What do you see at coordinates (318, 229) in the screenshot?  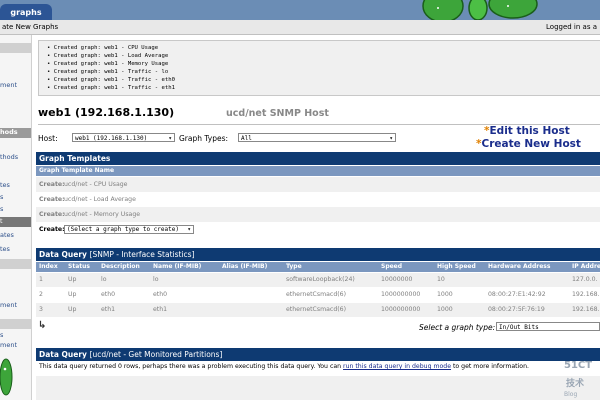 I see `create-row: Create: (Select a graph type to create) ▾` at bounding box center [318, 229].